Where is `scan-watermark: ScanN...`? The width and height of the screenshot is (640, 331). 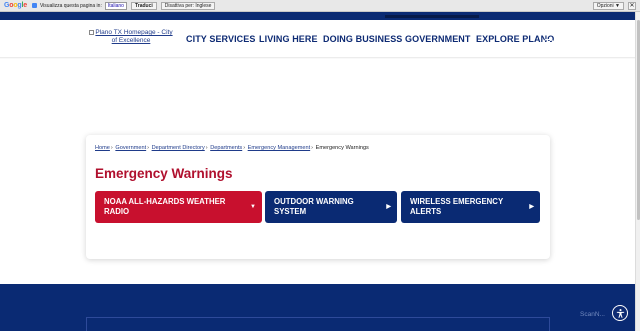
scan-watermark: ScanN... is located at coordinates (592, 314).